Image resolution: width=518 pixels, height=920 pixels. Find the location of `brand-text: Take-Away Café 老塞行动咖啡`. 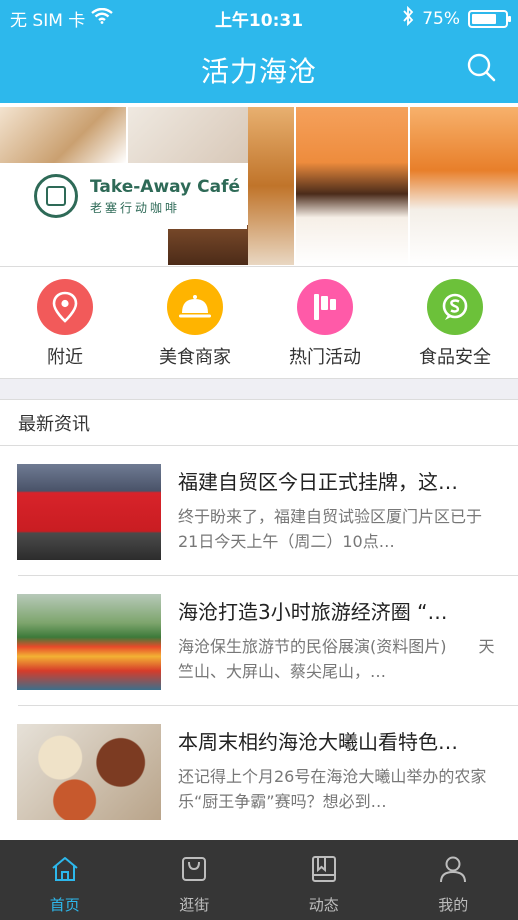

brand-text: Take-Away Café 老塞行动咖啡 is located at coordinates (165, 196).